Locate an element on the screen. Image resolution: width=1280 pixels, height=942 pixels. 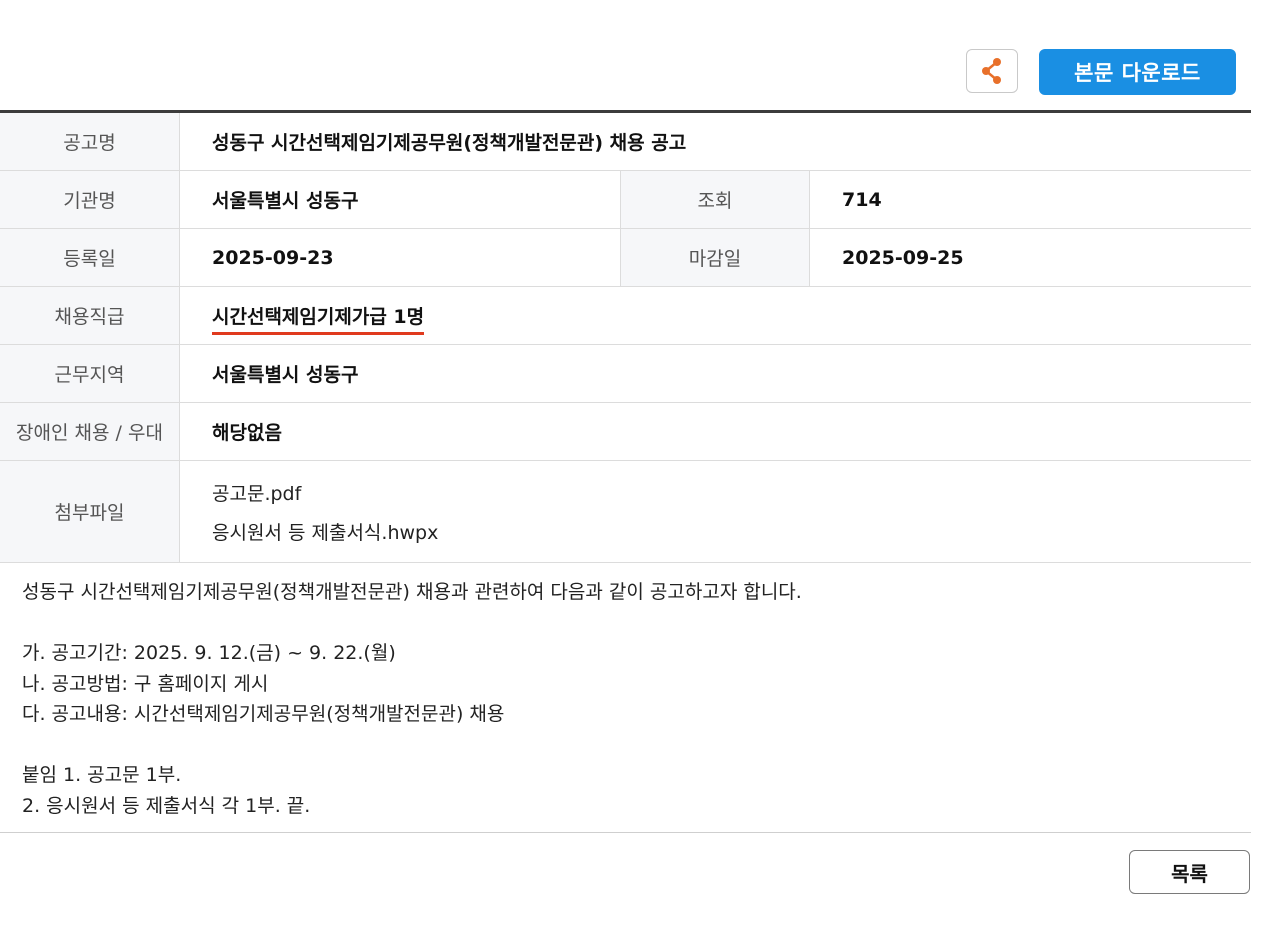
attachment-link-pdf: 공고문.pdf is located at coordinates (256, 492).